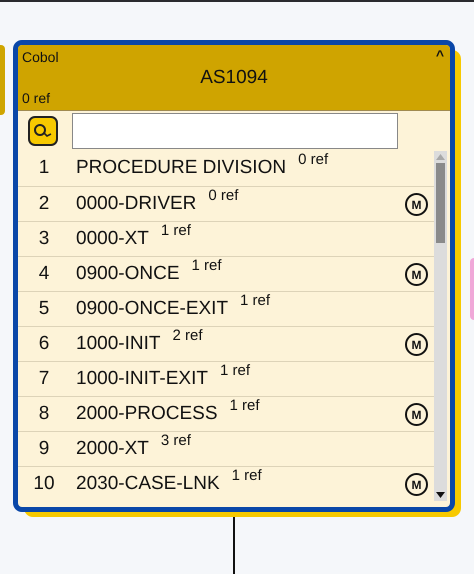 This screenshot has width=474, height=574. I want to click on row-number: 5, so click(44, 308).